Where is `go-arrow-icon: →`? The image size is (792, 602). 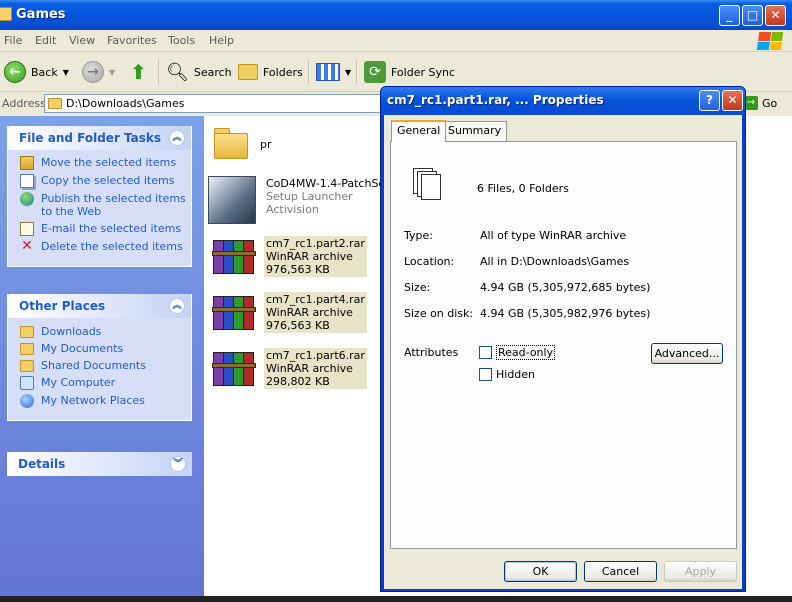 go-arrow-icon: → is located at coordinates (751, 103).